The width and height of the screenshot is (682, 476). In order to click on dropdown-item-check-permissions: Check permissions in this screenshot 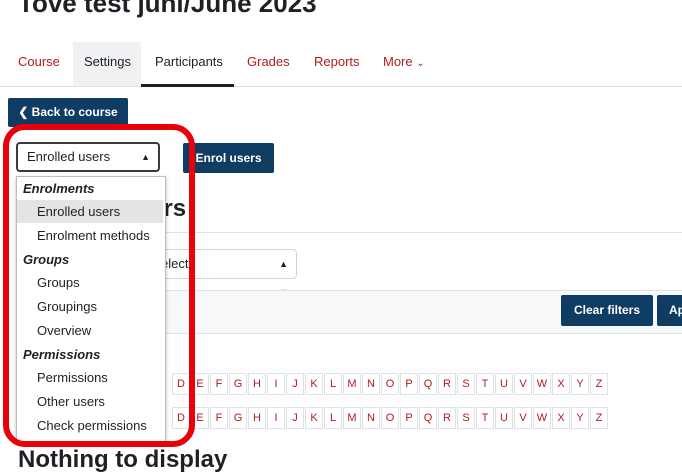, I will do `click(90, 425)`.